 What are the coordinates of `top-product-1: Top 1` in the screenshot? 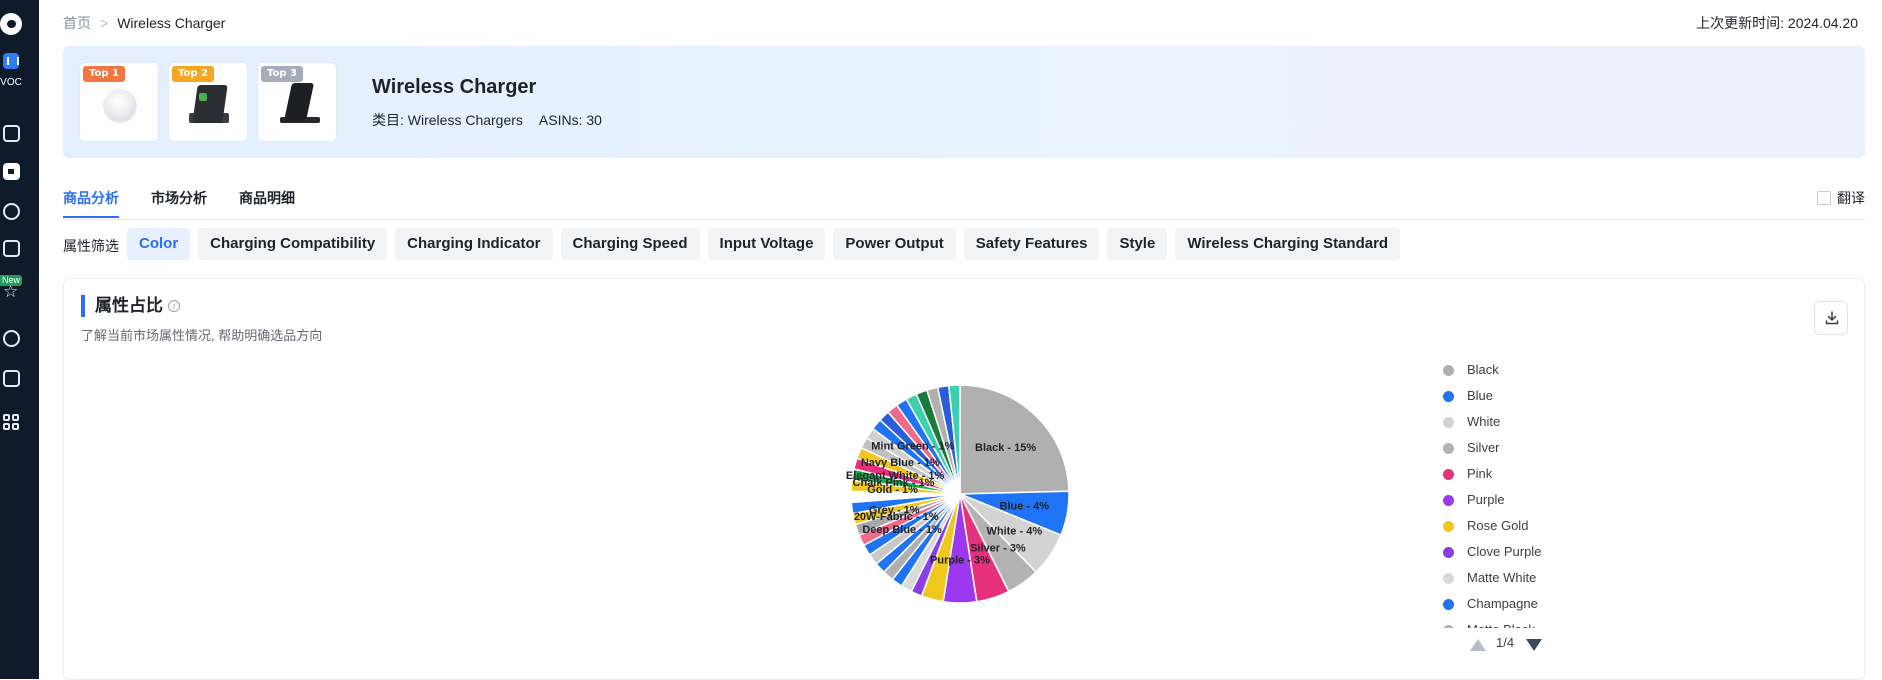 It's located at (119, 102).